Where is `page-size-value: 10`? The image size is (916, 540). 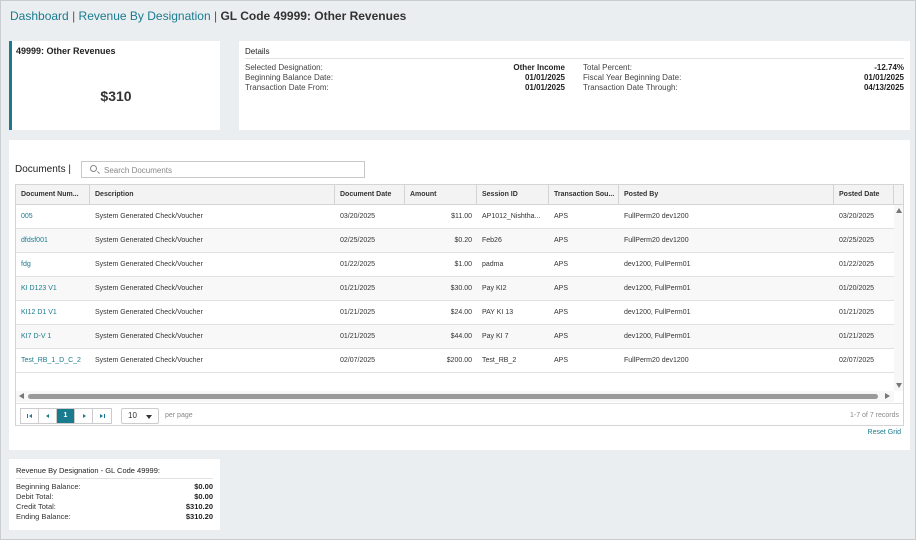
page-size-value: 10 is located at coordinates (132, 415).